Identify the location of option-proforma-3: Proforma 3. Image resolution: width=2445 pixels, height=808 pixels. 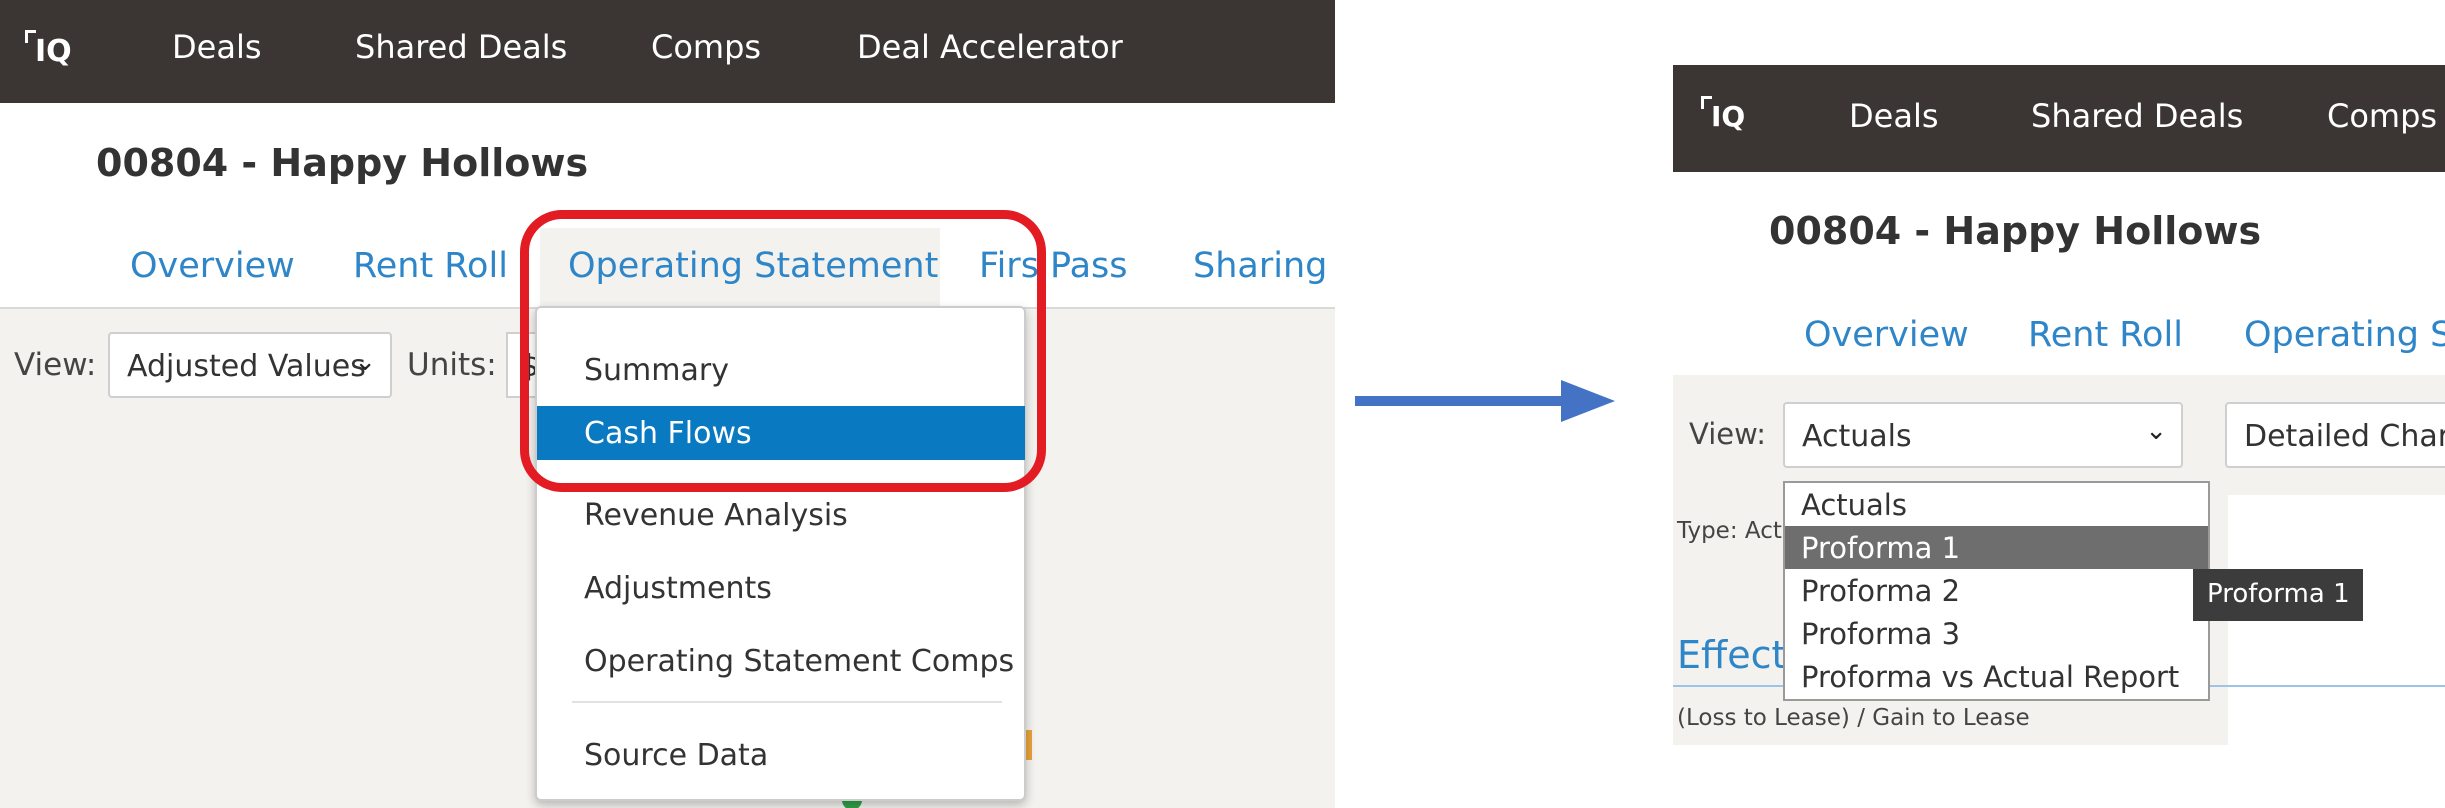
(1996, 633).